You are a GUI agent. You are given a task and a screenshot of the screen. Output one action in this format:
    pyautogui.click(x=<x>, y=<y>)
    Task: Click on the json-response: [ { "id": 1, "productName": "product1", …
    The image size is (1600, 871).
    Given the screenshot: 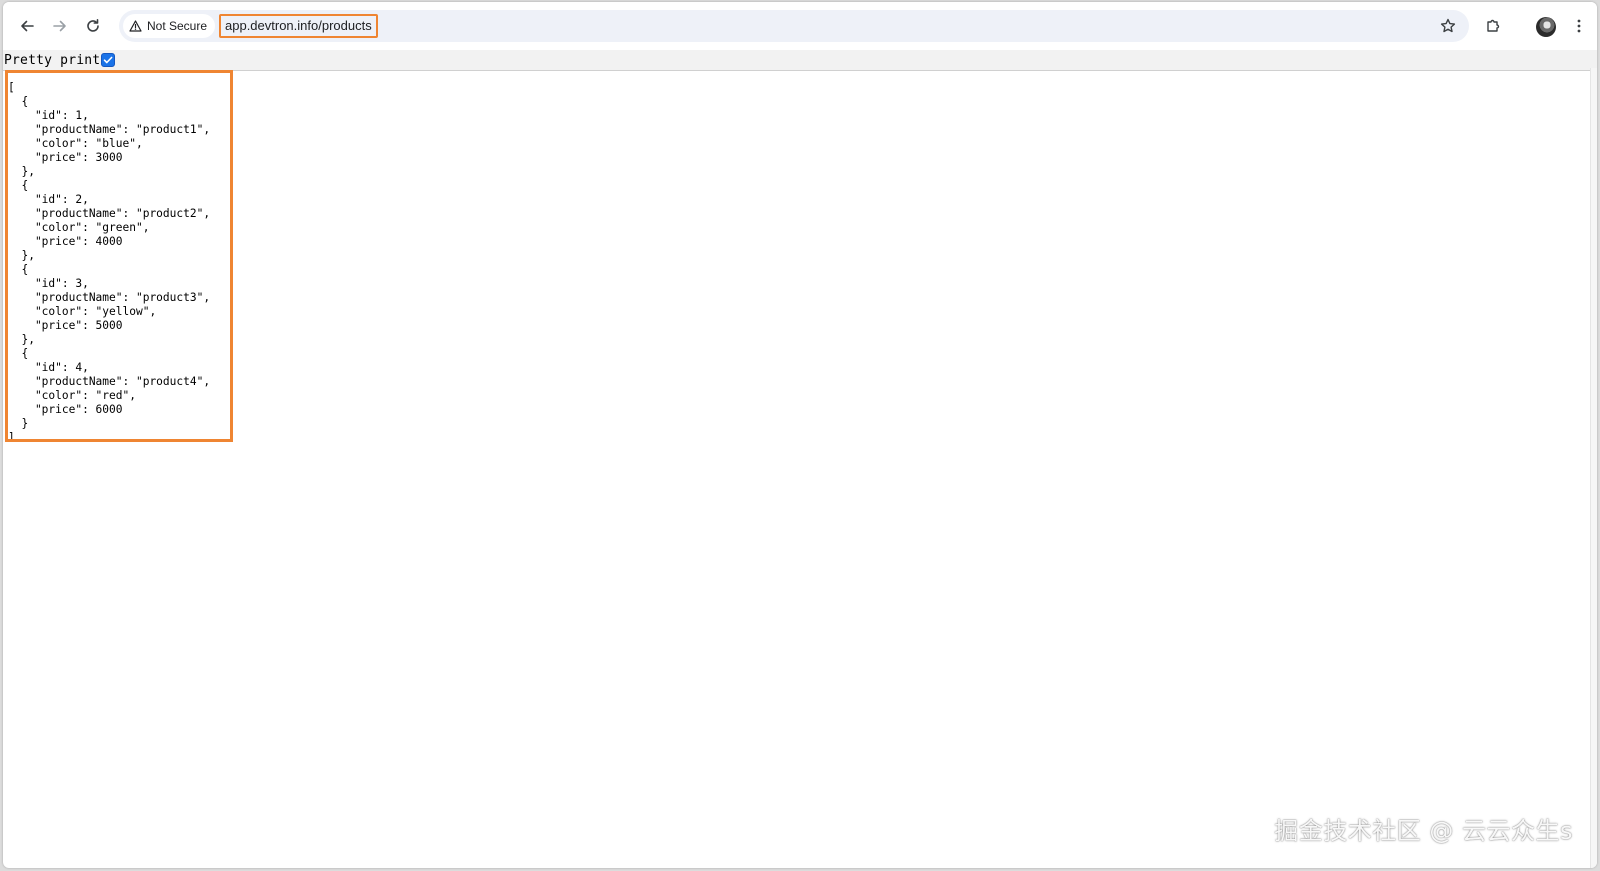 What is the action you would take?
    pyautogui.click(x=119, y=257)
    